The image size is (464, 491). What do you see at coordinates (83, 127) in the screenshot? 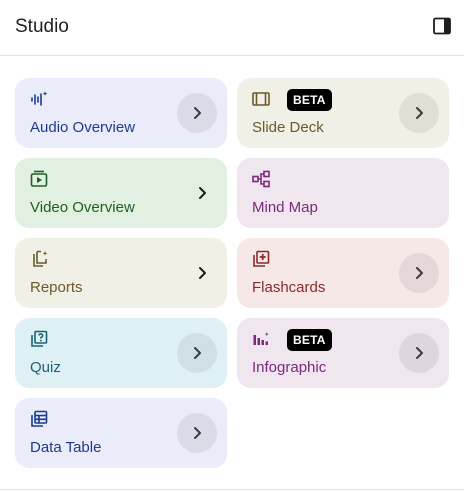
I see `tile-label: Audio Overview` at bounding box center [83, 127].